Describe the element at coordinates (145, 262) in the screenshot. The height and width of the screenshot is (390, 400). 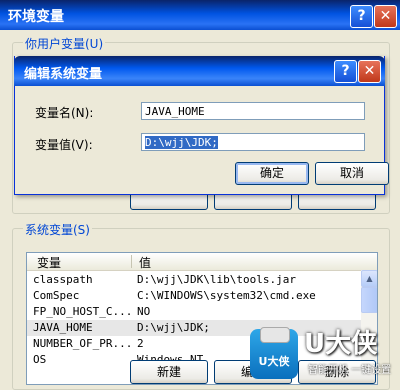
I see `column-header-value: 值` at that location.